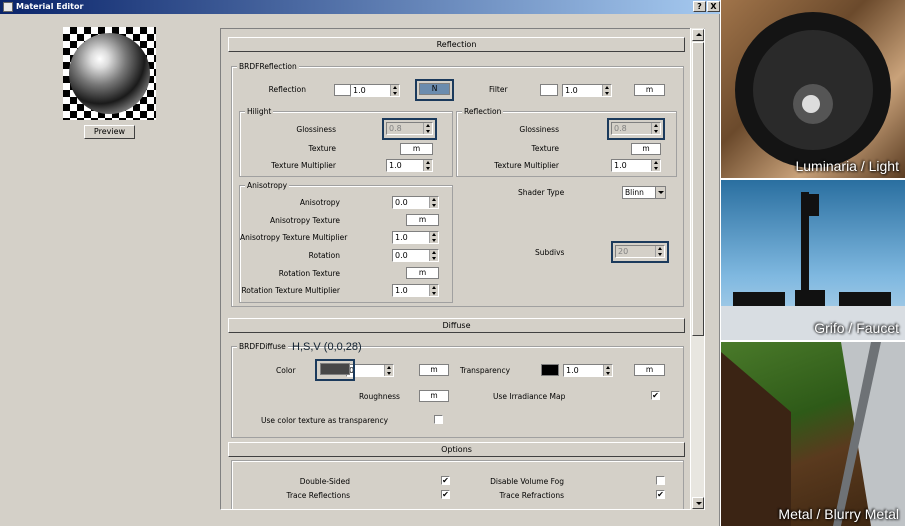  Describe the element at coordinates (838, 514) in the screenshot. I see `metal-caption: Metal / Blurry Metal` at that location.